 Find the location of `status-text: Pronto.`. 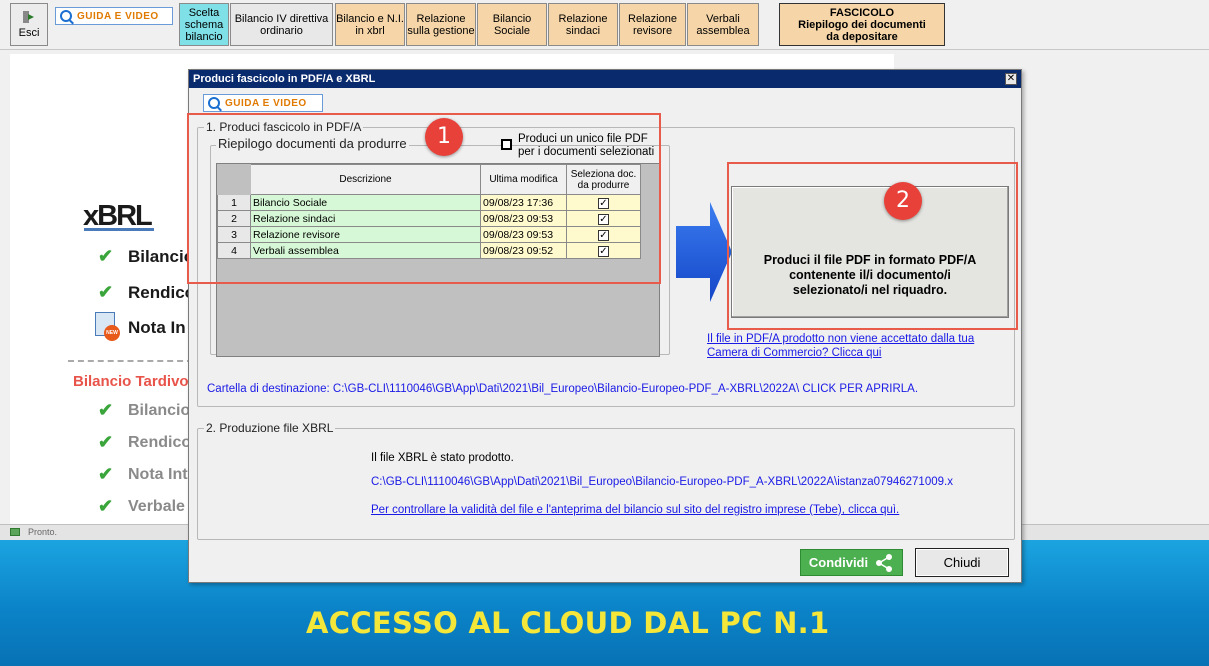

status-text: Pronto. is located at coordinates (43, 532).